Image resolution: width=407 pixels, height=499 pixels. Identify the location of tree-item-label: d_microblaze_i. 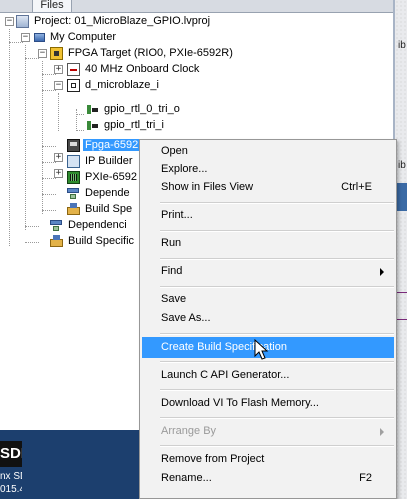
(122, 85).